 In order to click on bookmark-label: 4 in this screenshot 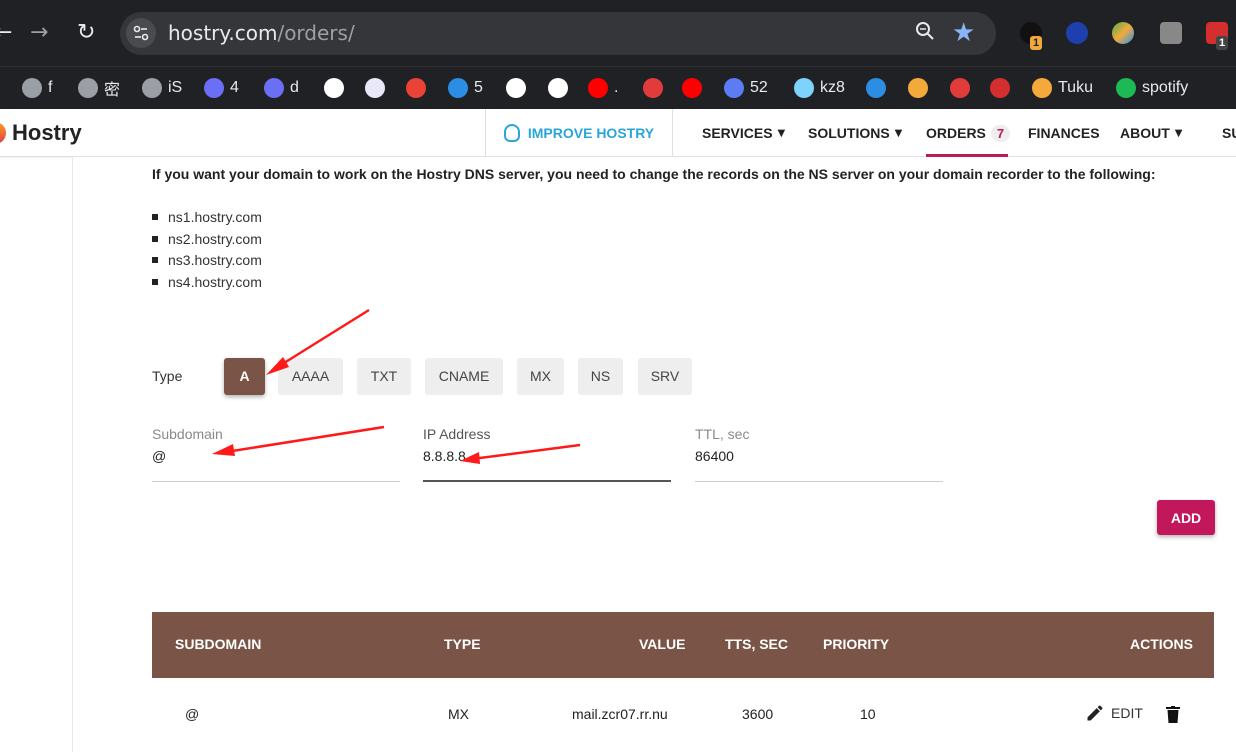, I will do `click(234, 87)`.